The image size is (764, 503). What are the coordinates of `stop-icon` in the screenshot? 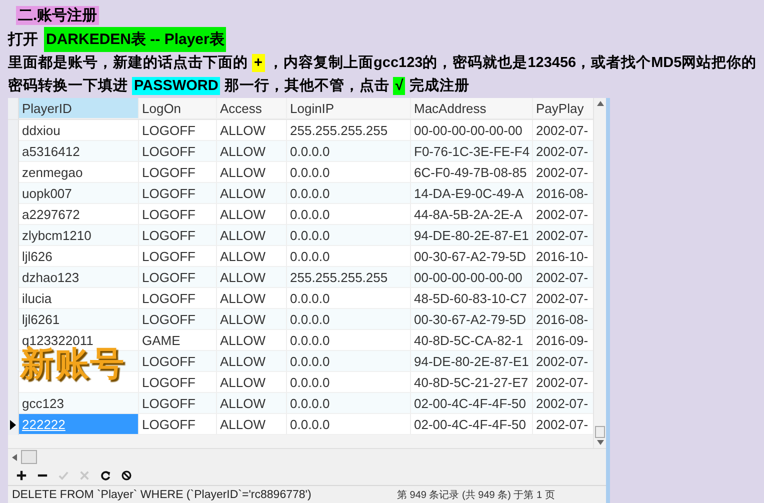 It's located at (126, 475).